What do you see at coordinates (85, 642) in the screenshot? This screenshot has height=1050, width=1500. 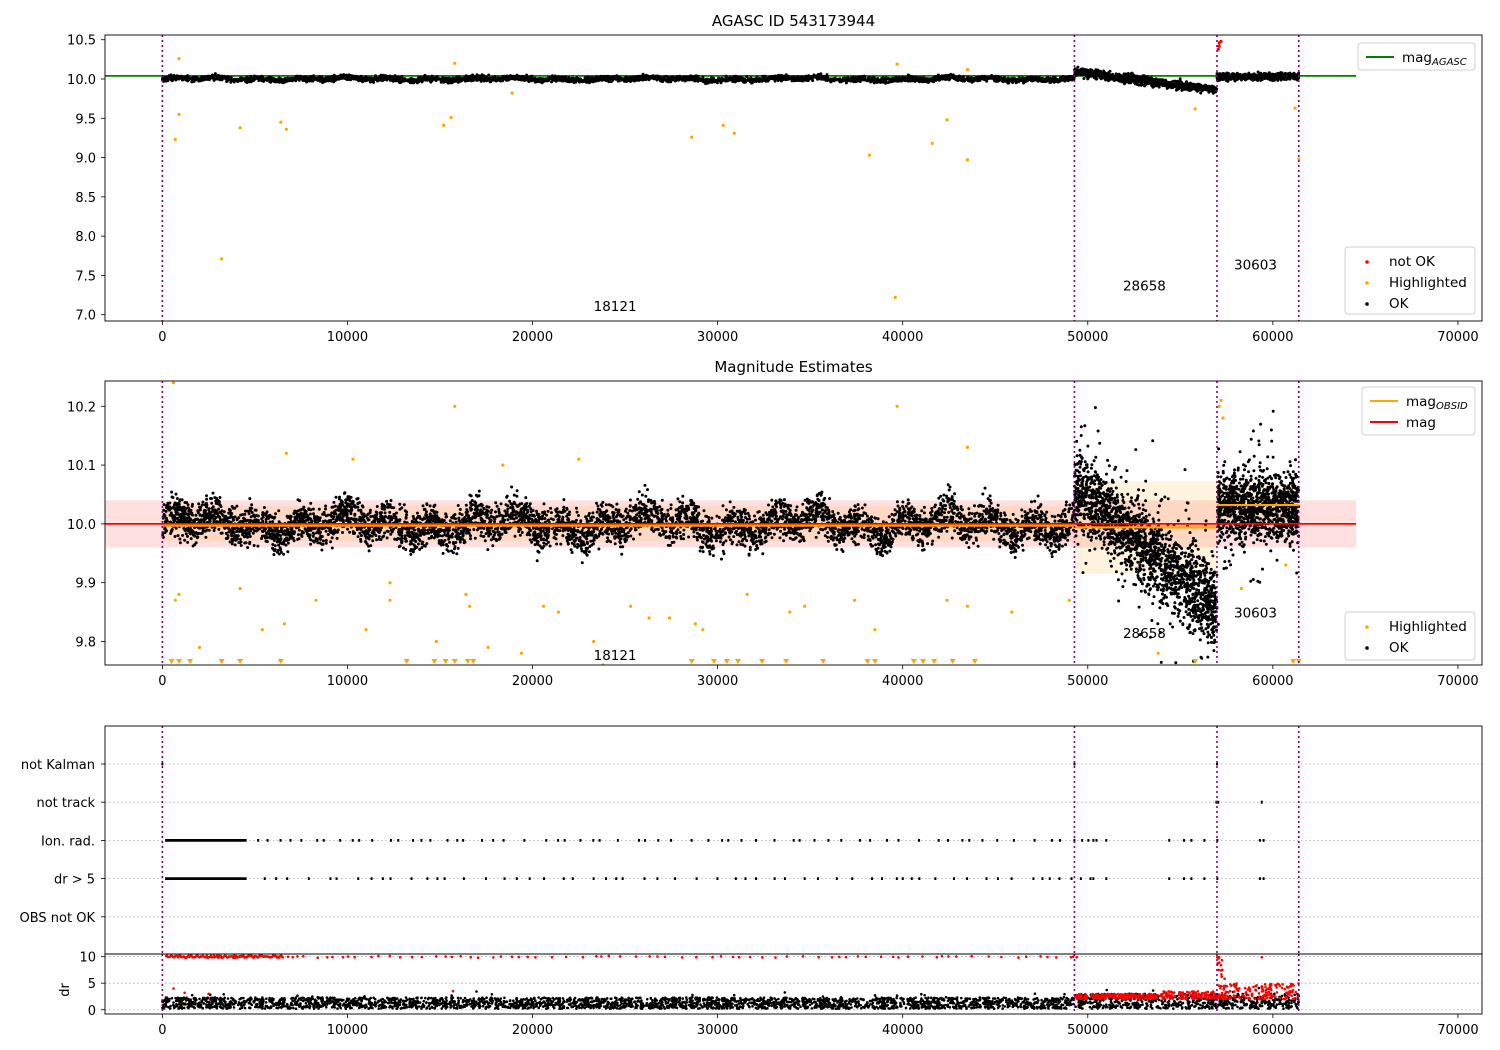 I see `y-tick-label: 9.8` at bounding box center [85, 642].